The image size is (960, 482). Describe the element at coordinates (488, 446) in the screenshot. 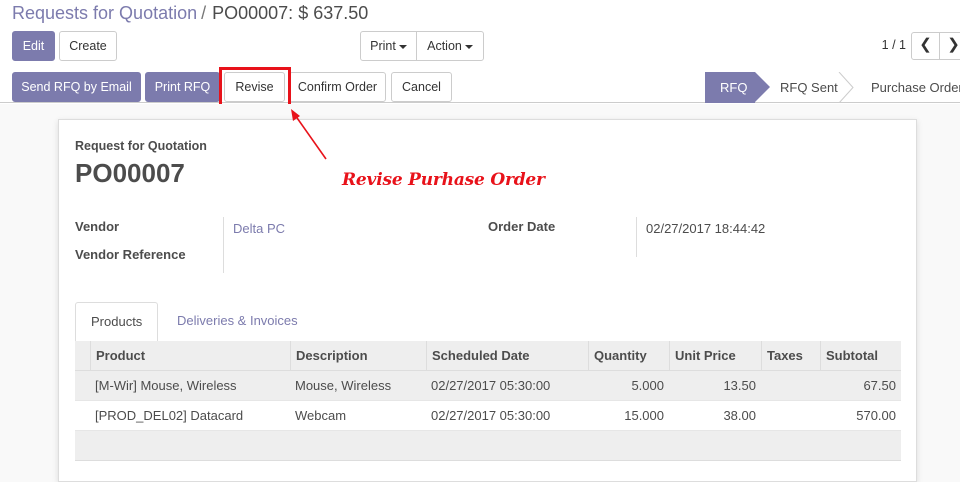

I see `table-footer` at that location.